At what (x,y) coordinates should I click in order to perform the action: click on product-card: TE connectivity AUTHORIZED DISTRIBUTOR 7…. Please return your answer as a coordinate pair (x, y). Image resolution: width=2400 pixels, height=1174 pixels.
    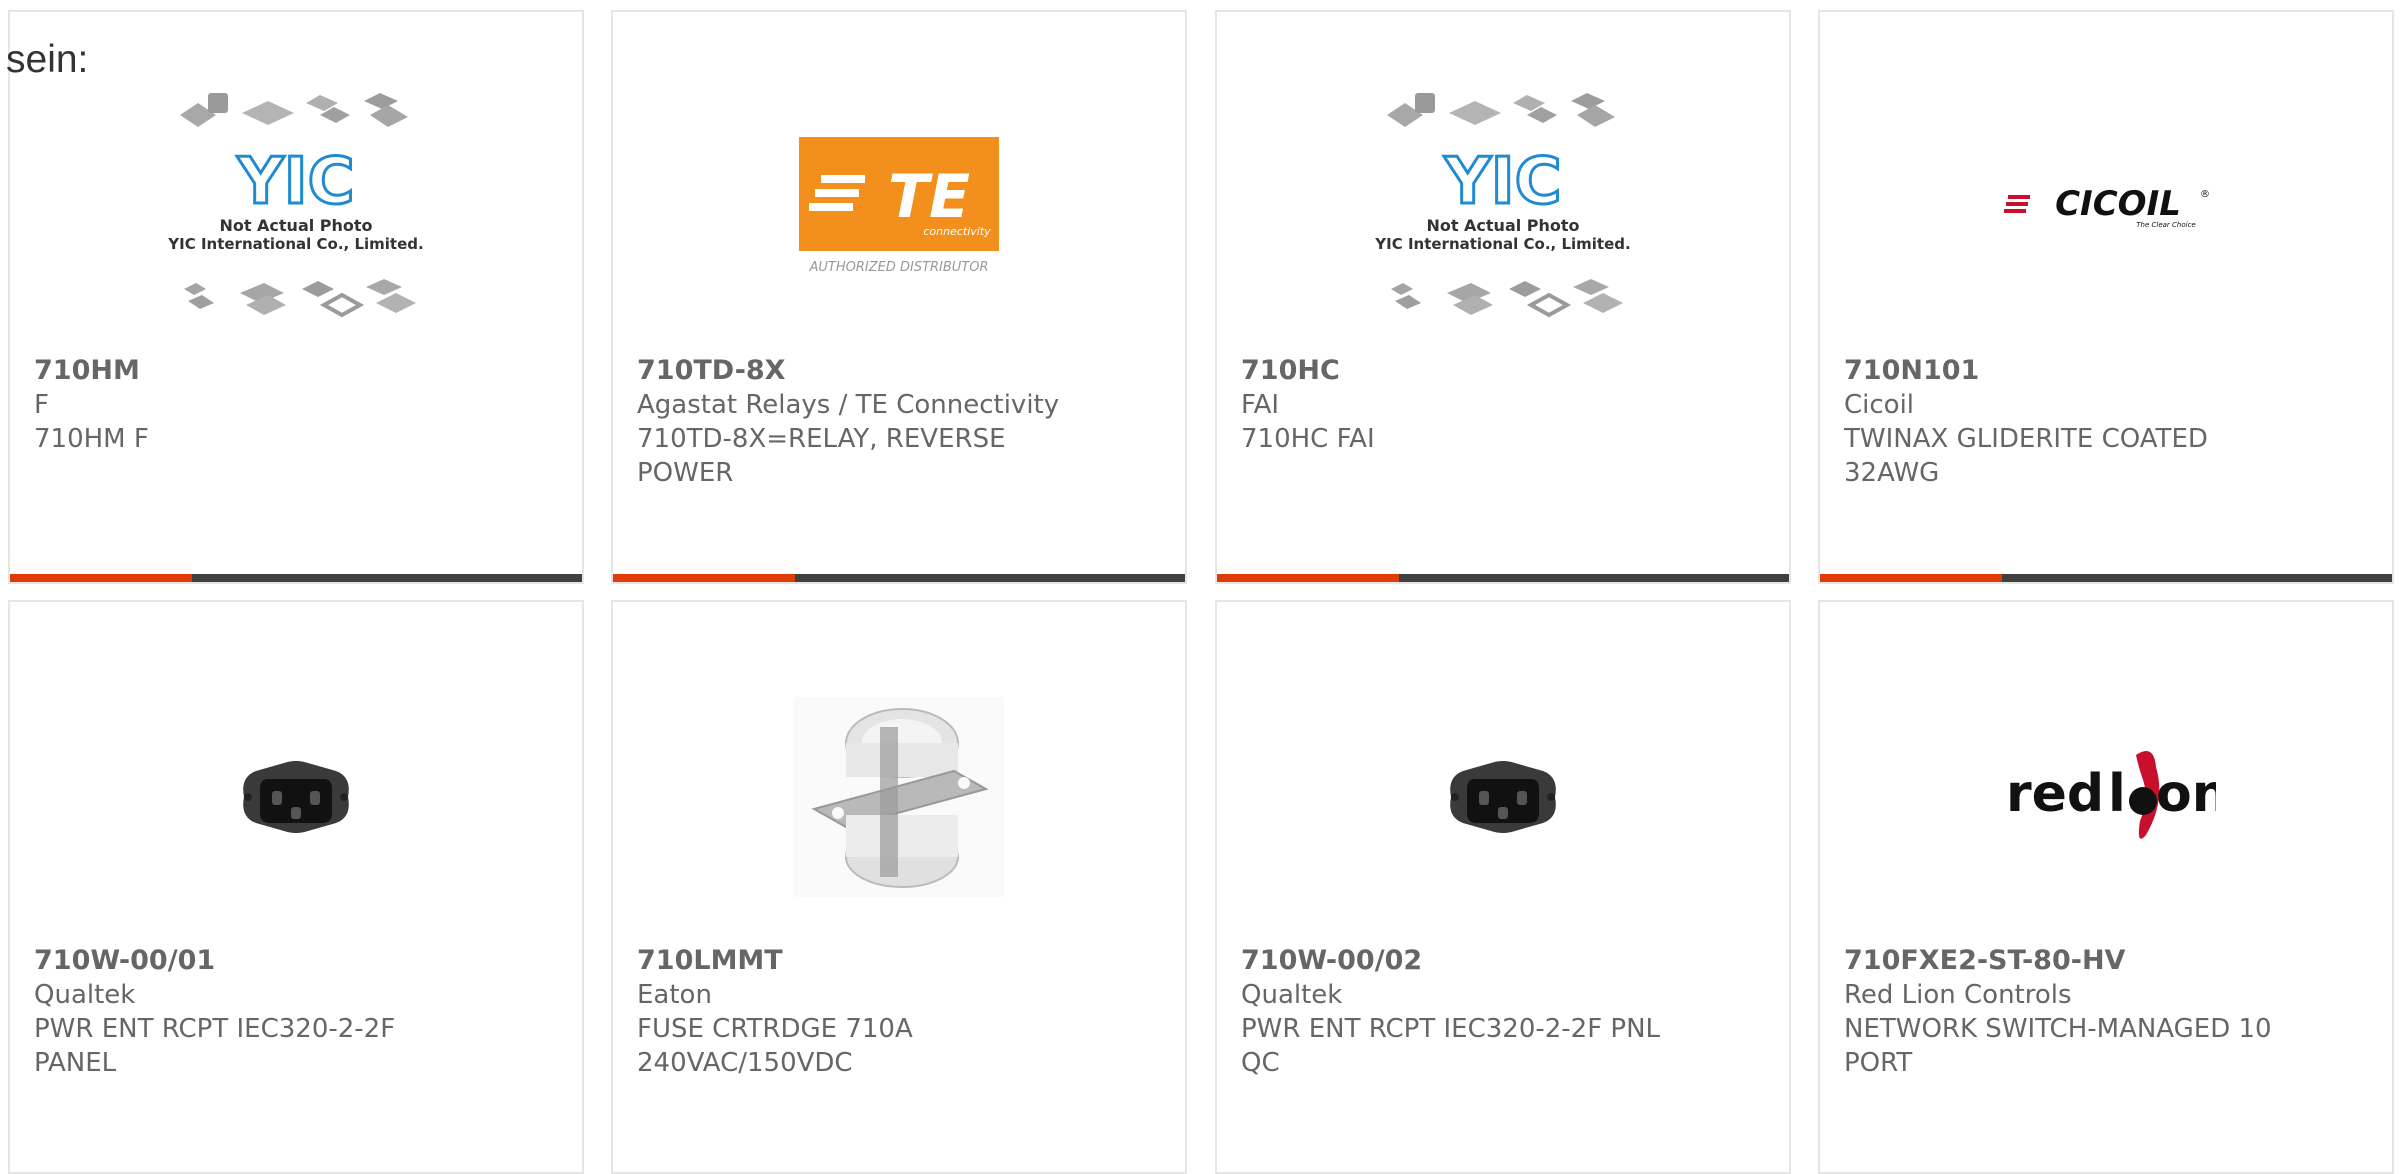
    Looking at the image, I should click on (899, 297).